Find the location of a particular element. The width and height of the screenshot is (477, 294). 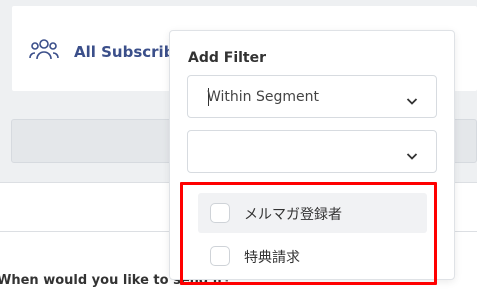

people-group-icon is located at coordinates (44, 50).